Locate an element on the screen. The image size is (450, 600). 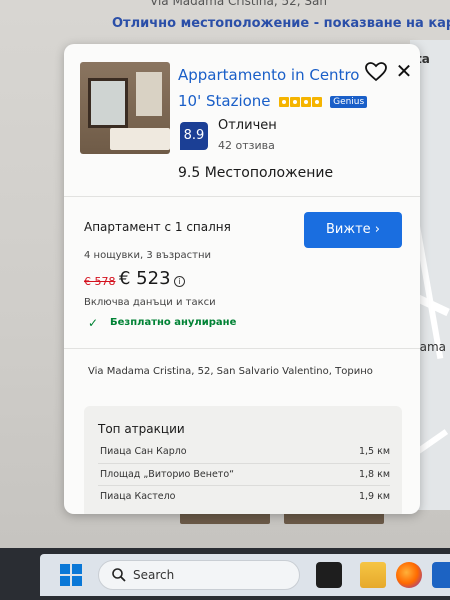
search-icon is located at coordinates (119, 575).